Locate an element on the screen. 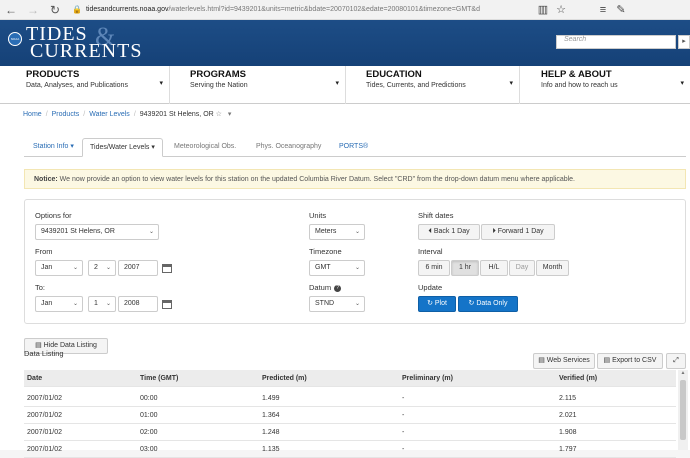 Image resolution: width=690 pixels, height=458 pixels. station-dropdown-icon: ▾ is located at coordinates (230, 114).